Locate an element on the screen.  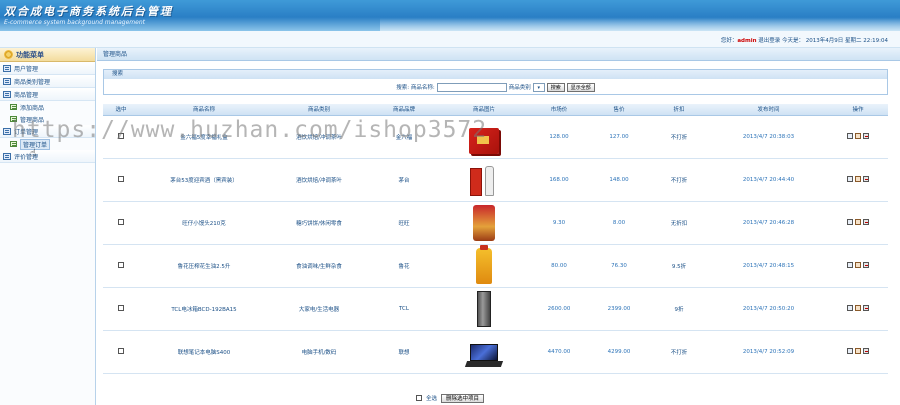
sidebar-item-orders: 订单管理 is located at coordinates (47, 131).